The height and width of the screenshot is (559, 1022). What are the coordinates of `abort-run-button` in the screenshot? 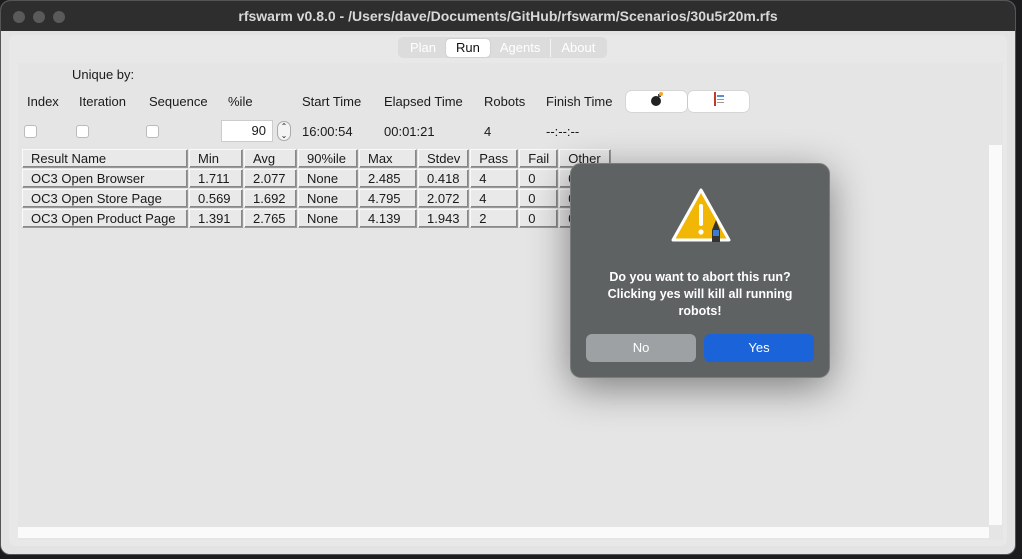 It's located at (656, 101).